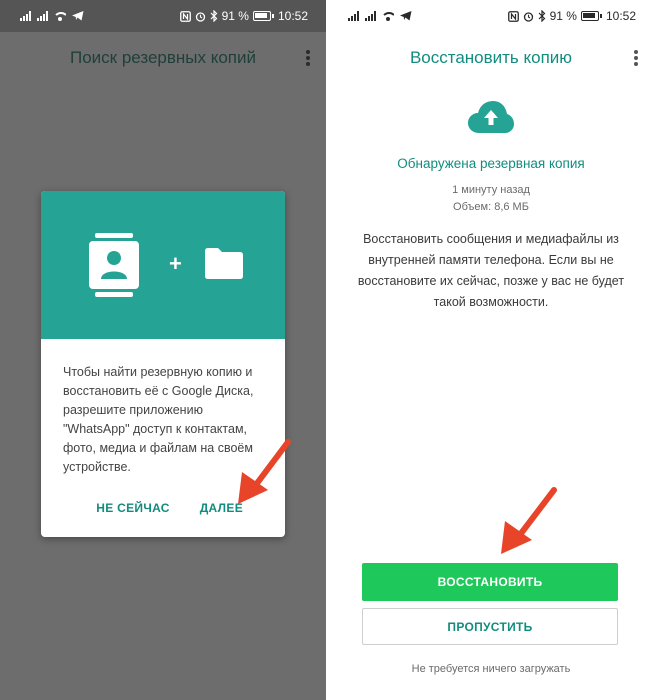 Image resolution: width=654 pixels, height=700 pixels. Describe the element at coordinates (175, 263) in the screenshot. I see `plus-sign: +` at that location.